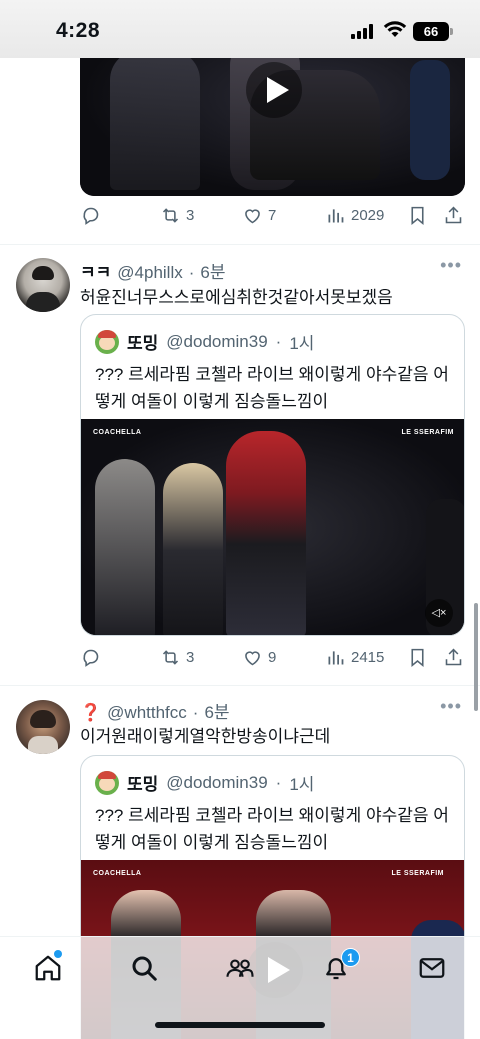 This screenshot has width=480, height=1039. Describe the element at coordinates (90, 713) in the screenshot. I see `author-name: ❓` at that location.